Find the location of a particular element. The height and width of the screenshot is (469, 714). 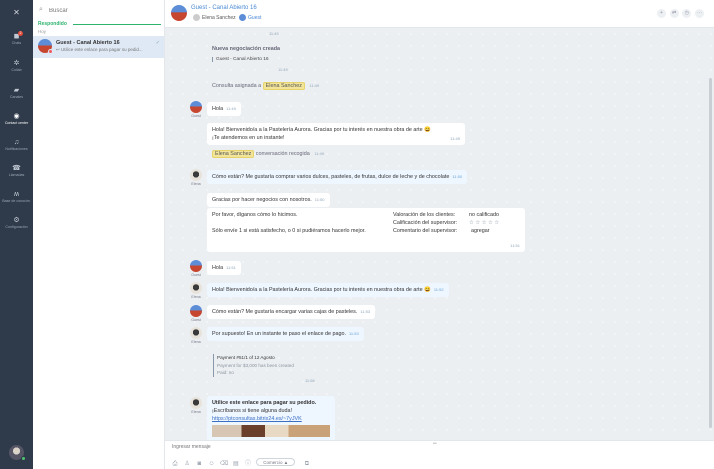

message-text: Hola is located at coordinates (218, 268).